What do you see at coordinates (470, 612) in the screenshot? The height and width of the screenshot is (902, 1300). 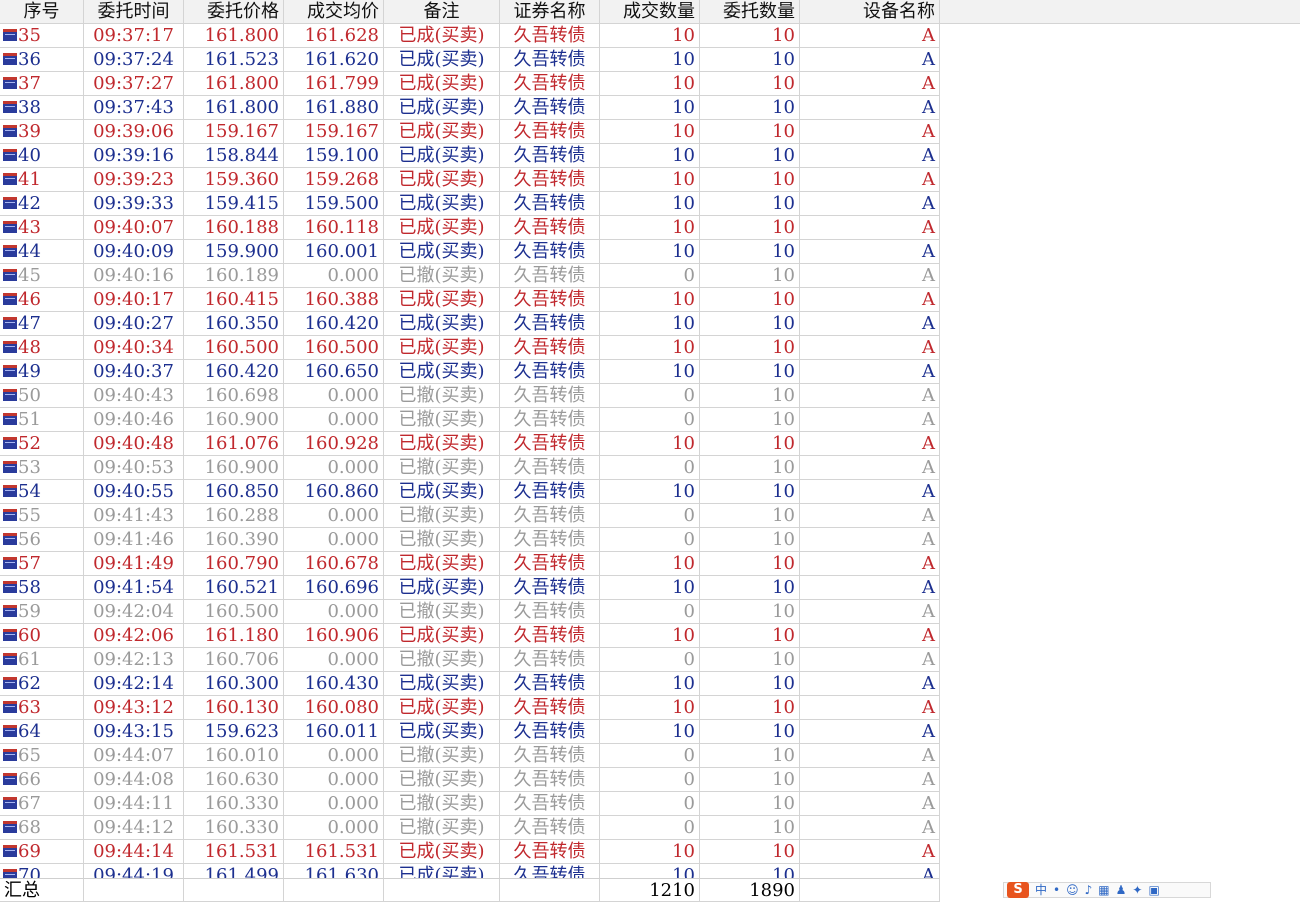 I see `table-row: 59 09:42:04 160.500 0.000 已撤(买卖) 久吾转债 0 10 A` at bounding box center [470, 612].